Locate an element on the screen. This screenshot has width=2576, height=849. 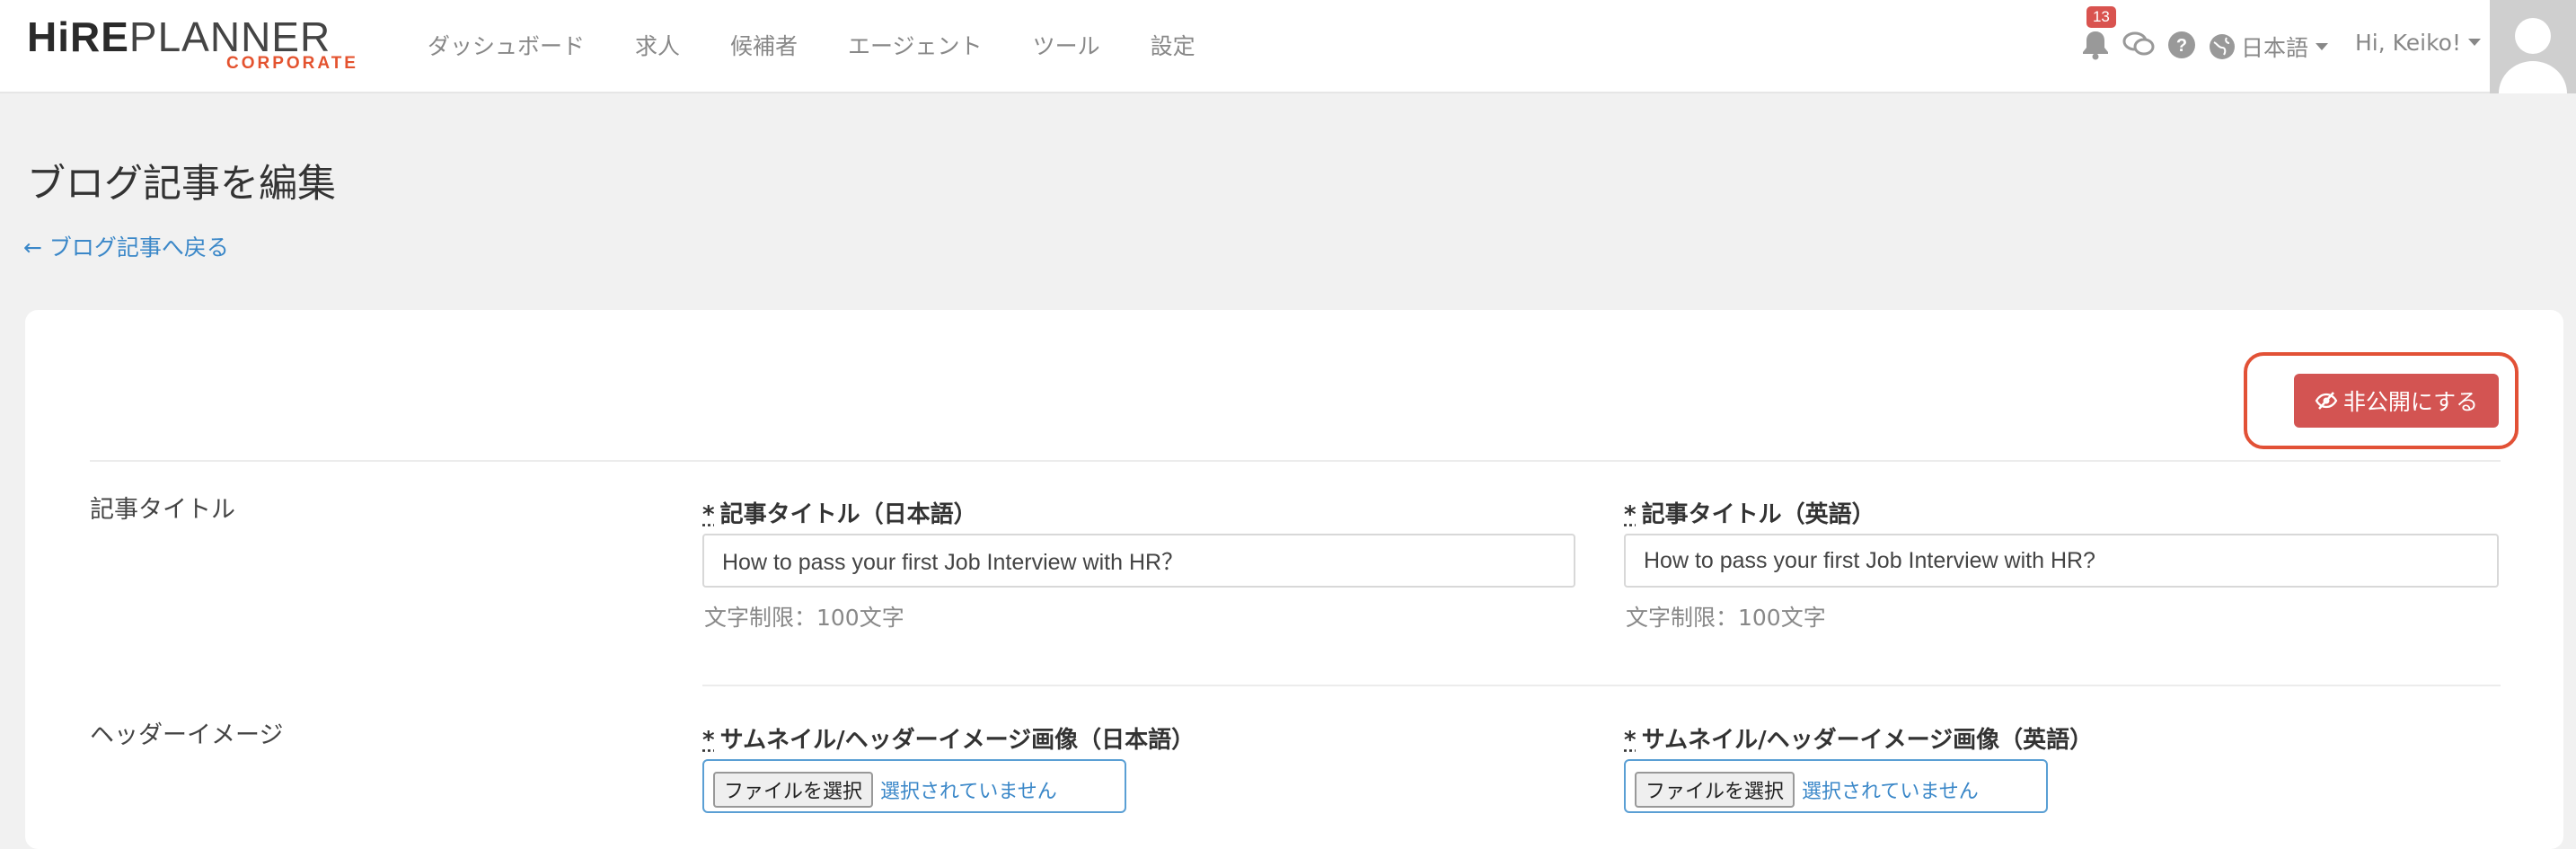
user-silhouette-icon is located at coordinates (2533, 46).